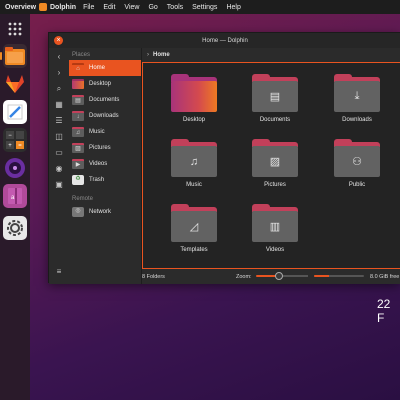 The width and height of the screenshot is (400, 400). What do you see at coordinates (59, 153) in the screenshot?
I see `new-folder-icon: ▭` at bounding box center [59, 153].